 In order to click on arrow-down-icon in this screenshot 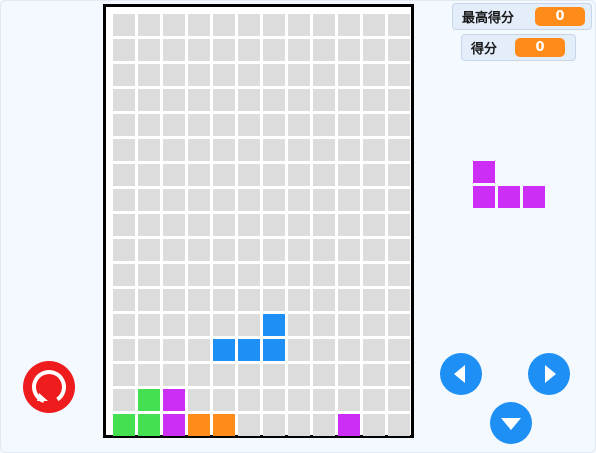, I will do `click(511, 424)`.